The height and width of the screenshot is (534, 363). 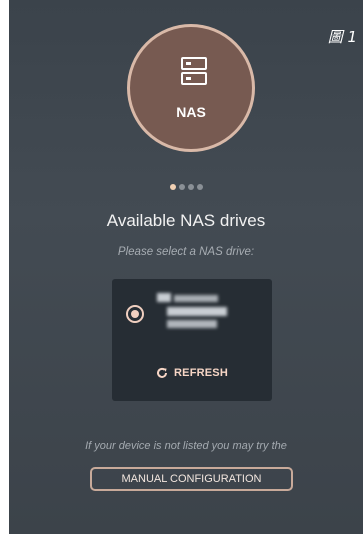 I want to click on radio-selected-dot, so click(x=135, y=314).